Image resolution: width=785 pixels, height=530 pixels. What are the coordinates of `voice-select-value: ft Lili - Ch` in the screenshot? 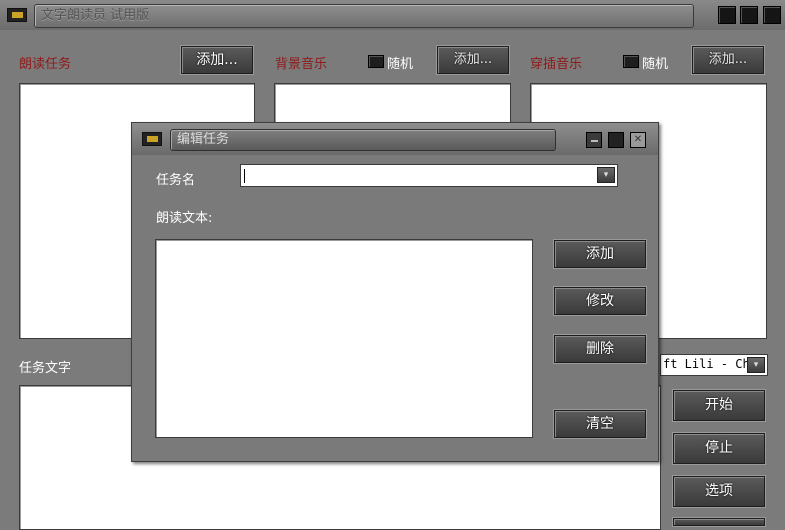 It's located at (705, 364).